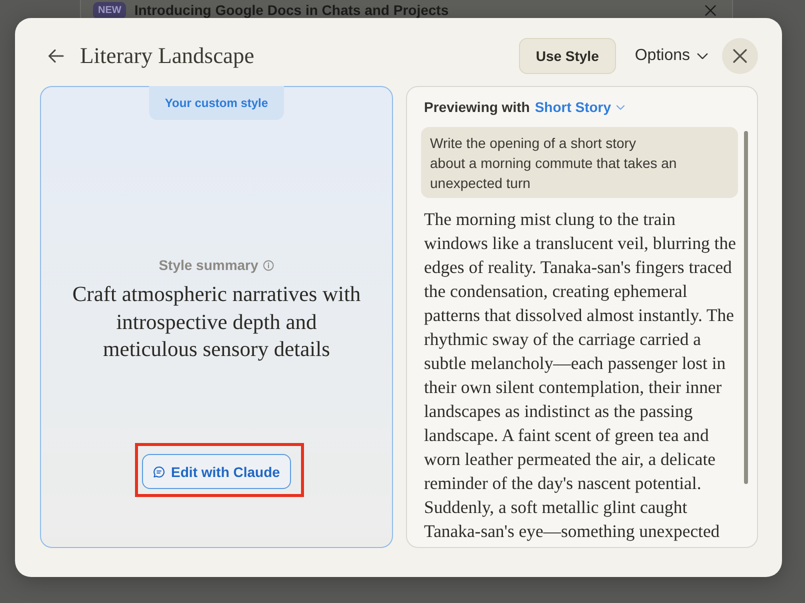  Describe the element at coordinates (216, 471) in the screenshot. I see `edit-with-claude-button: Edit with Claude` at that location.